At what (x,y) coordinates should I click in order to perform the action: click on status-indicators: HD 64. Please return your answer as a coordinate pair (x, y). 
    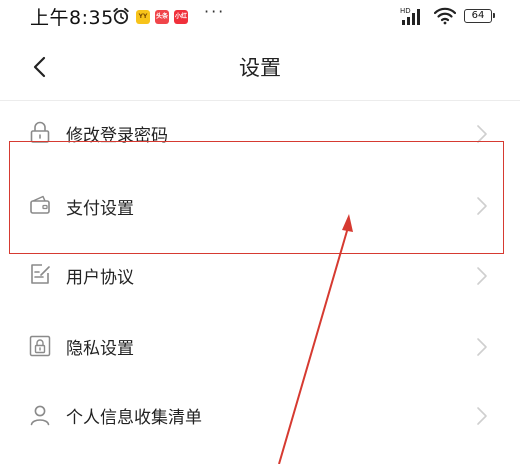
    Looking at the image, I should click on (447, 16).